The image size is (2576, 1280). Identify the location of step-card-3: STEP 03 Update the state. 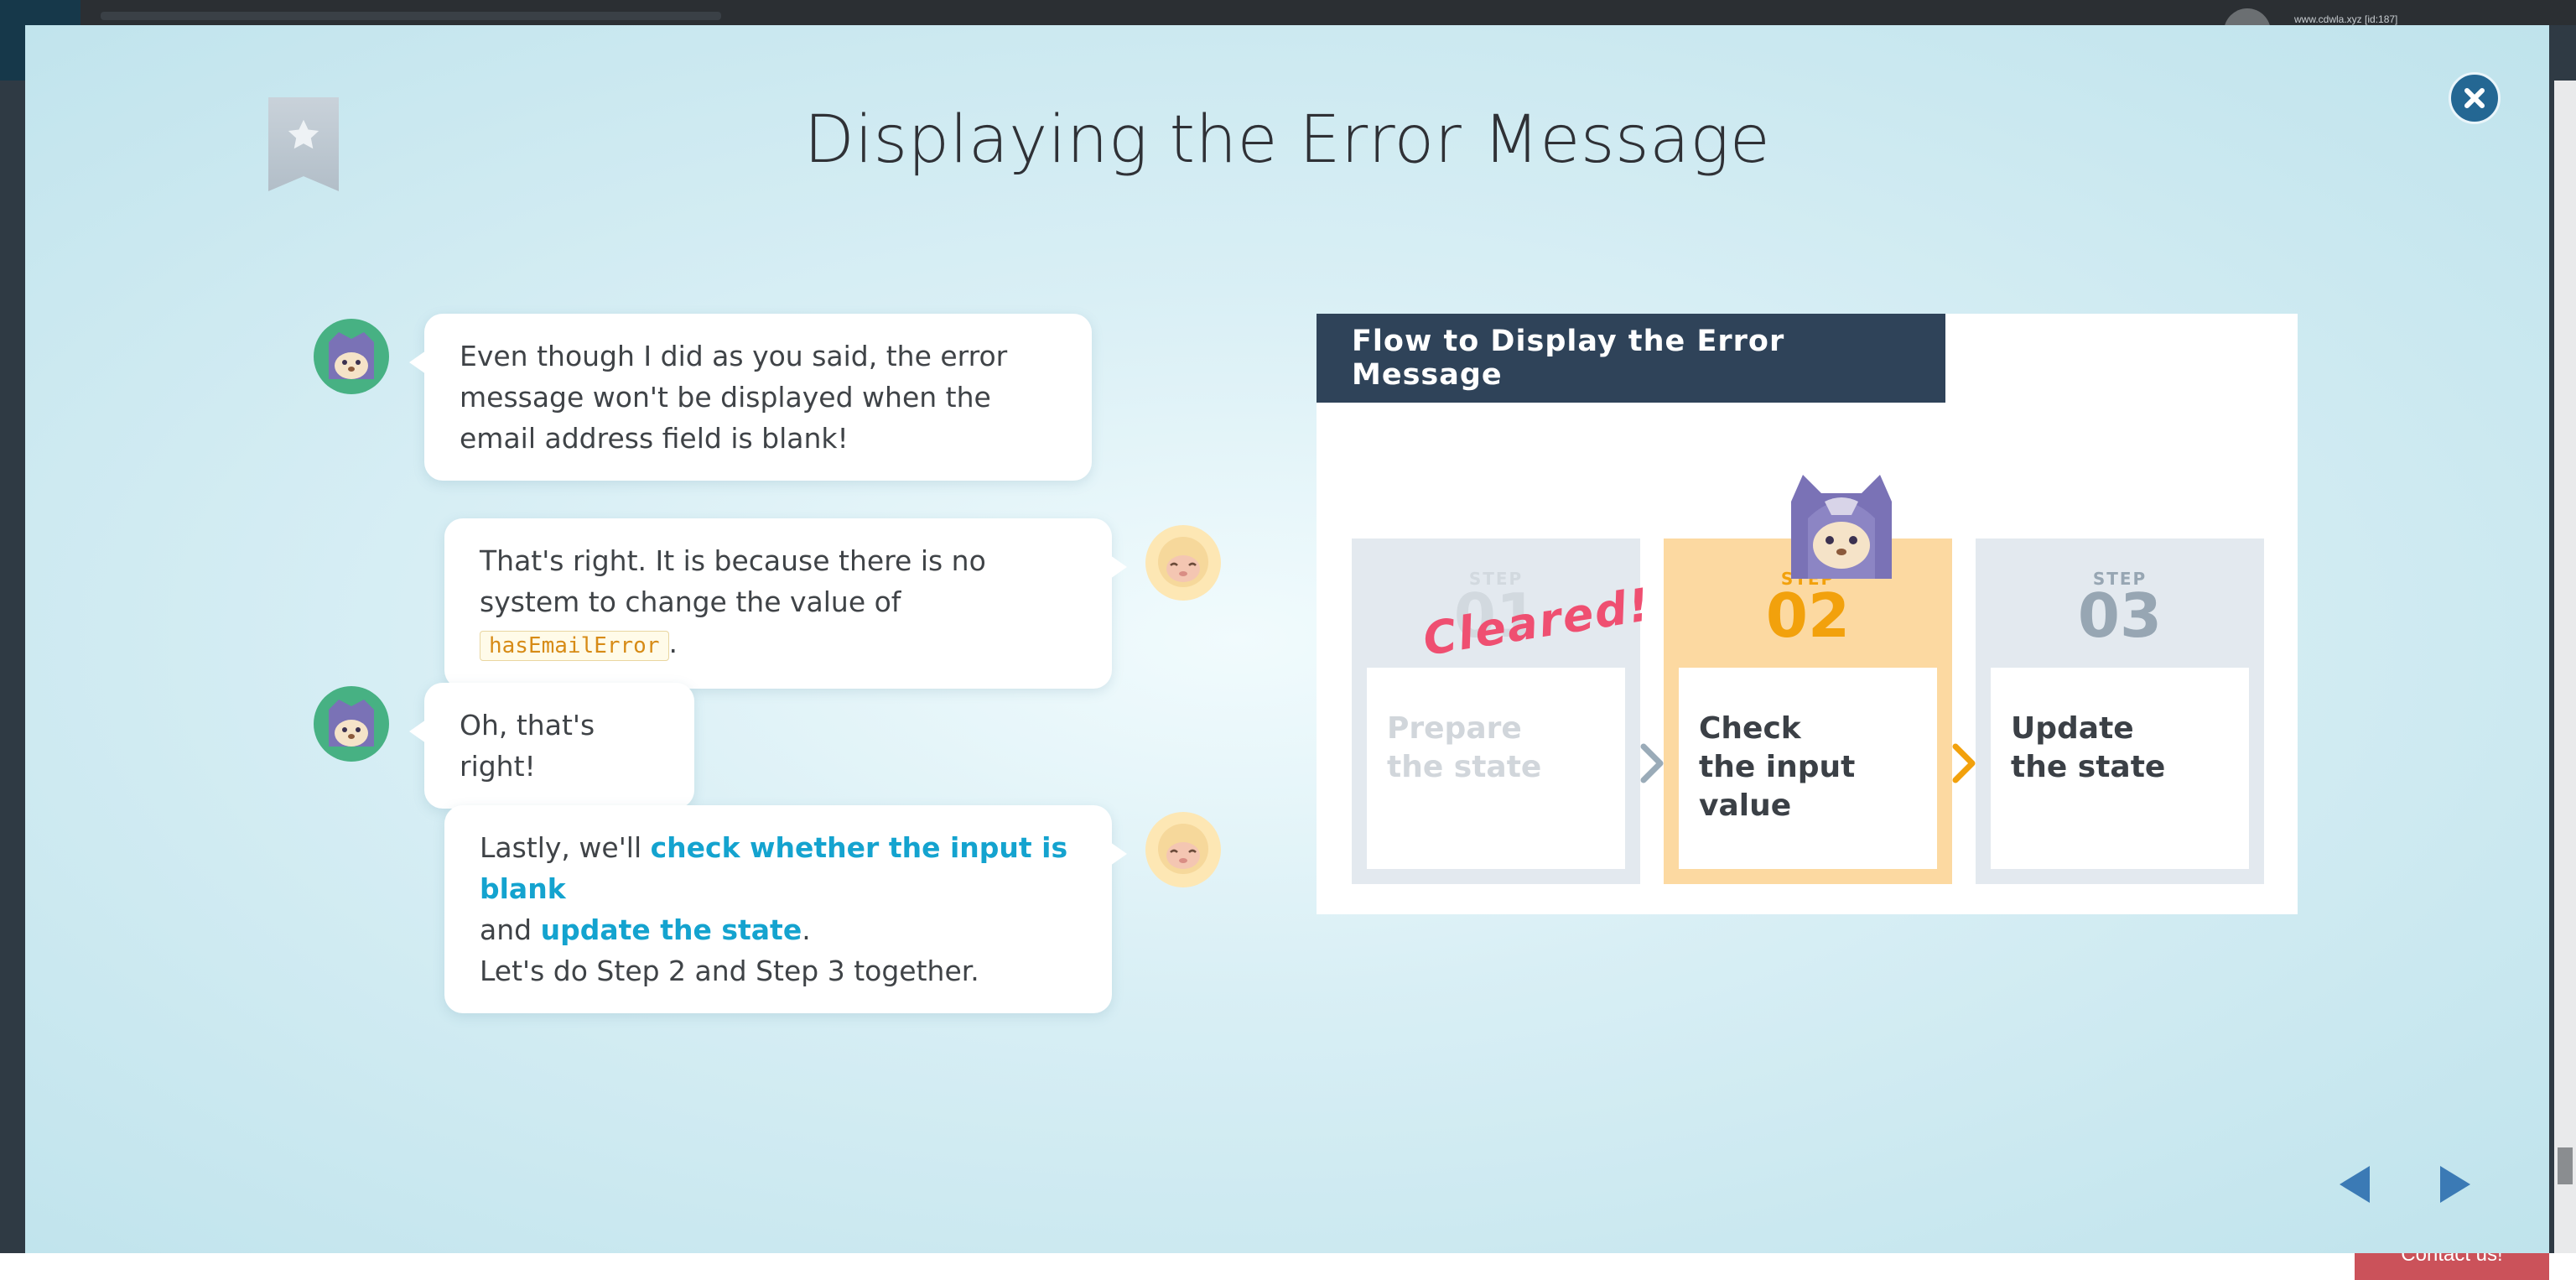
(2120, 711).